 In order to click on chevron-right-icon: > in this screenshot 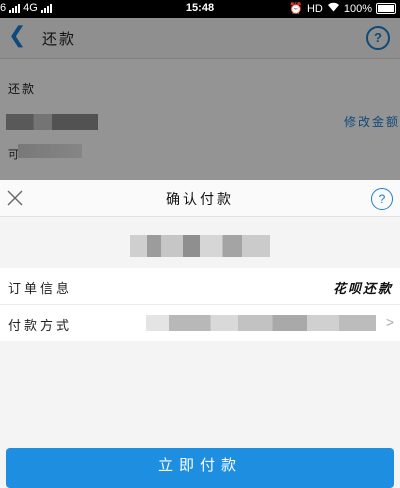, I will do `click(389, 322)`.